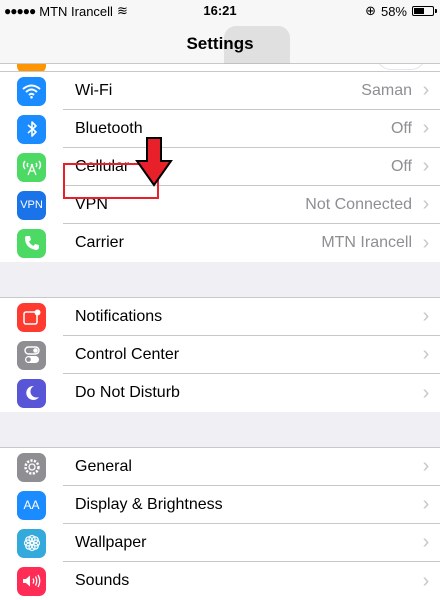  I want to click on settings-row-general: General ›, so click(220, 467).